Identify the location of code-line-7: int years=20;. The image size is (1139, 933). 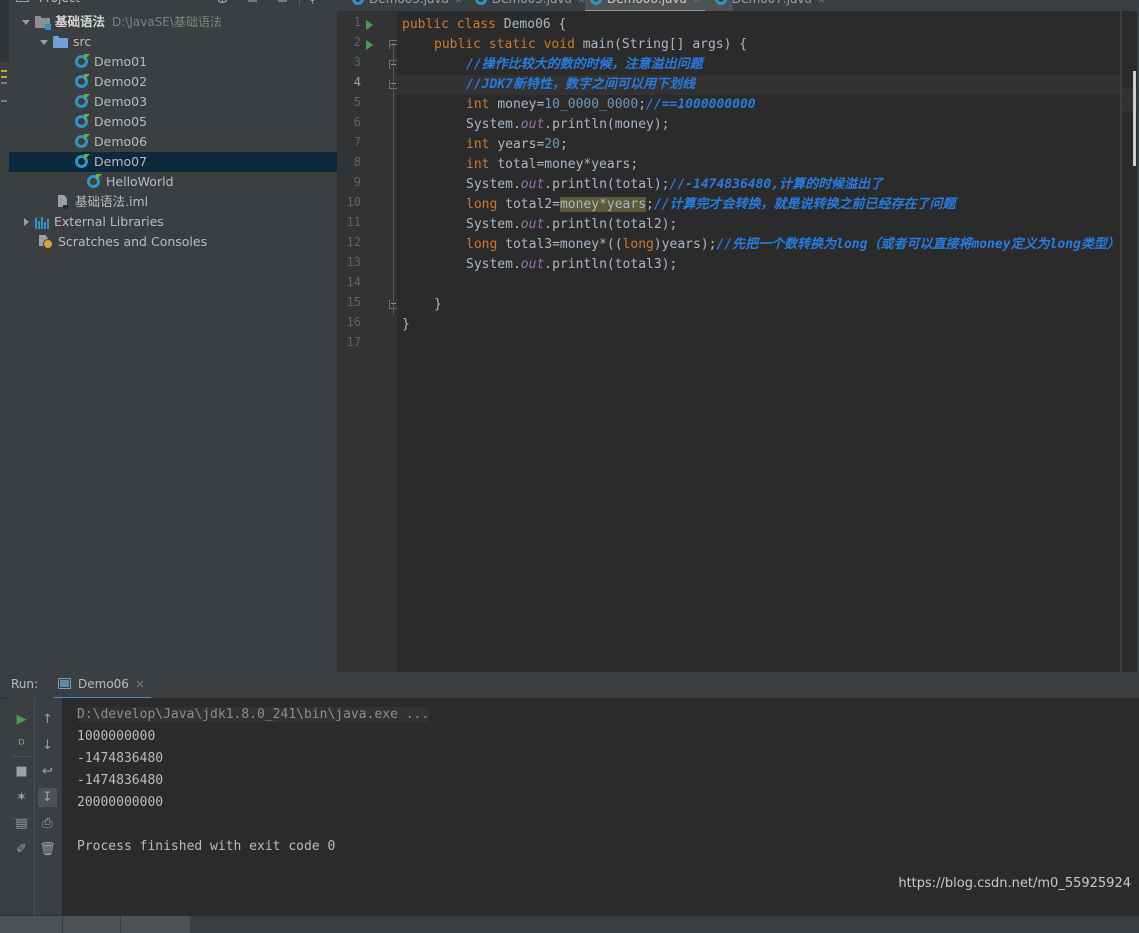
(758, 145).